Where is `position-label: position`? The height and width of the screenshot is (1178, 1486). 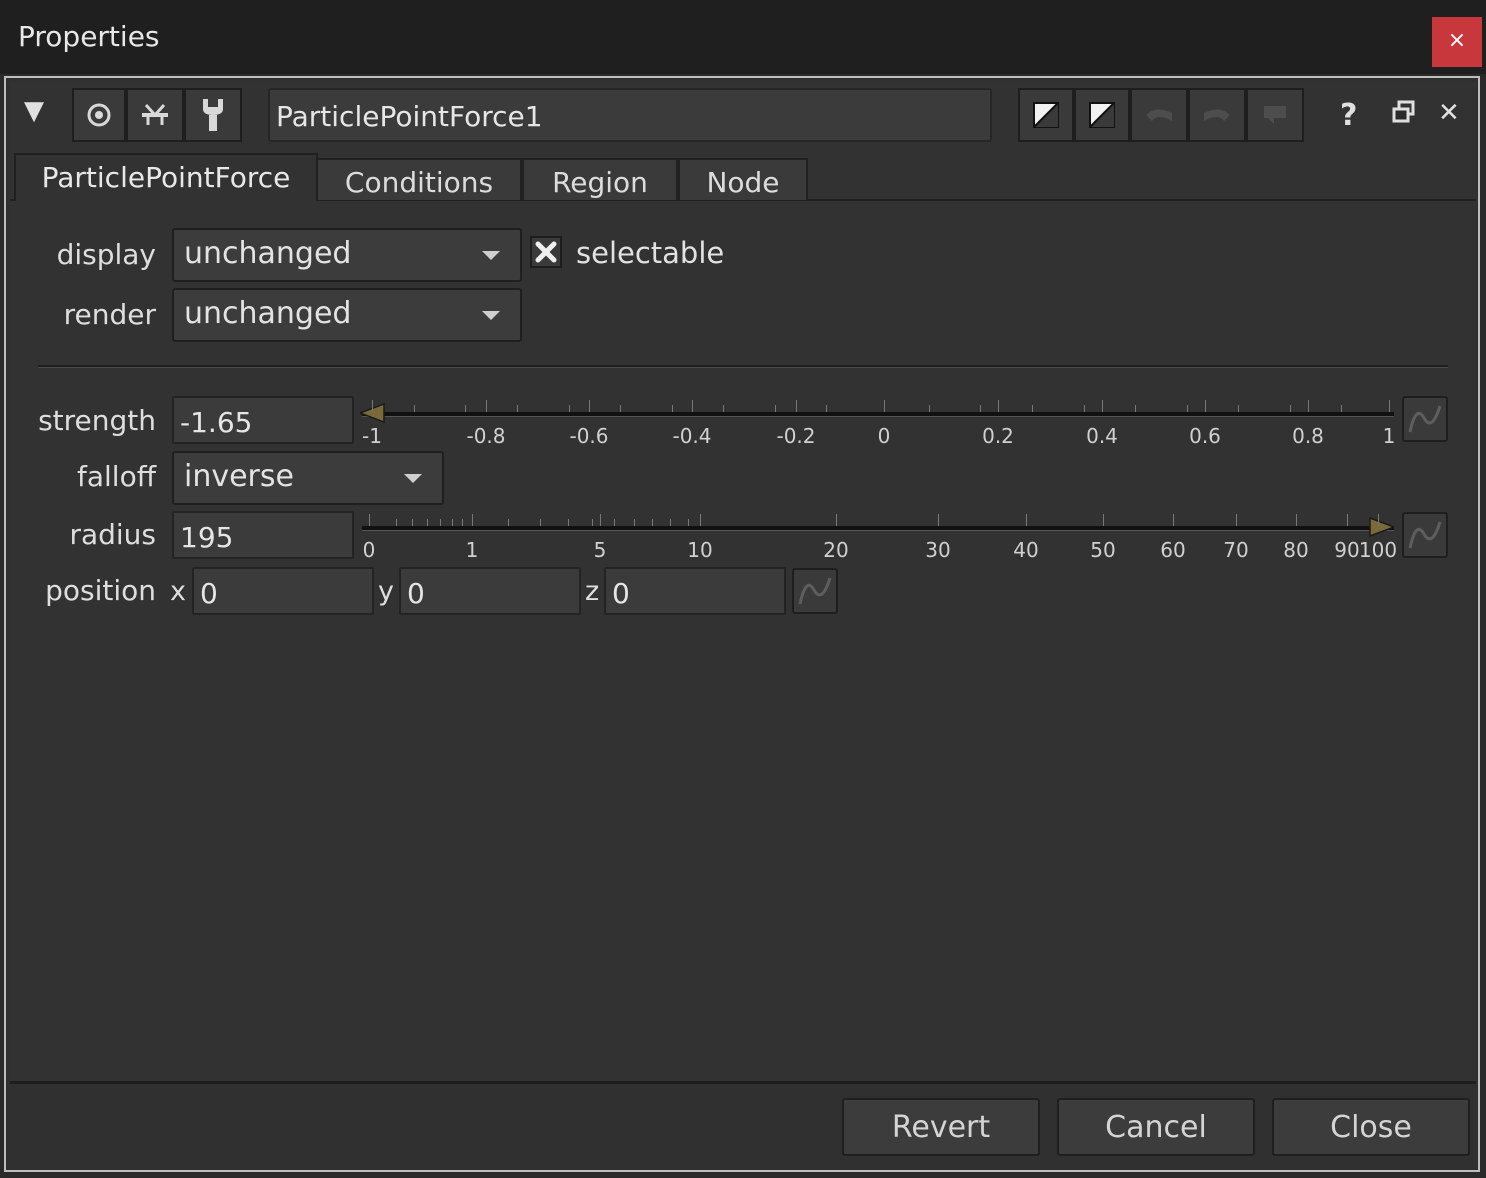
position-label: position is located at coordinates (100, 590).